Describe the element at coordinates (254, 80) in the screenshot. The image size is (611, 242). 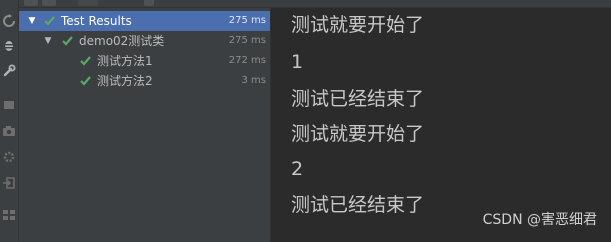
I see `tree-row-duration: 3 ms` at that location.